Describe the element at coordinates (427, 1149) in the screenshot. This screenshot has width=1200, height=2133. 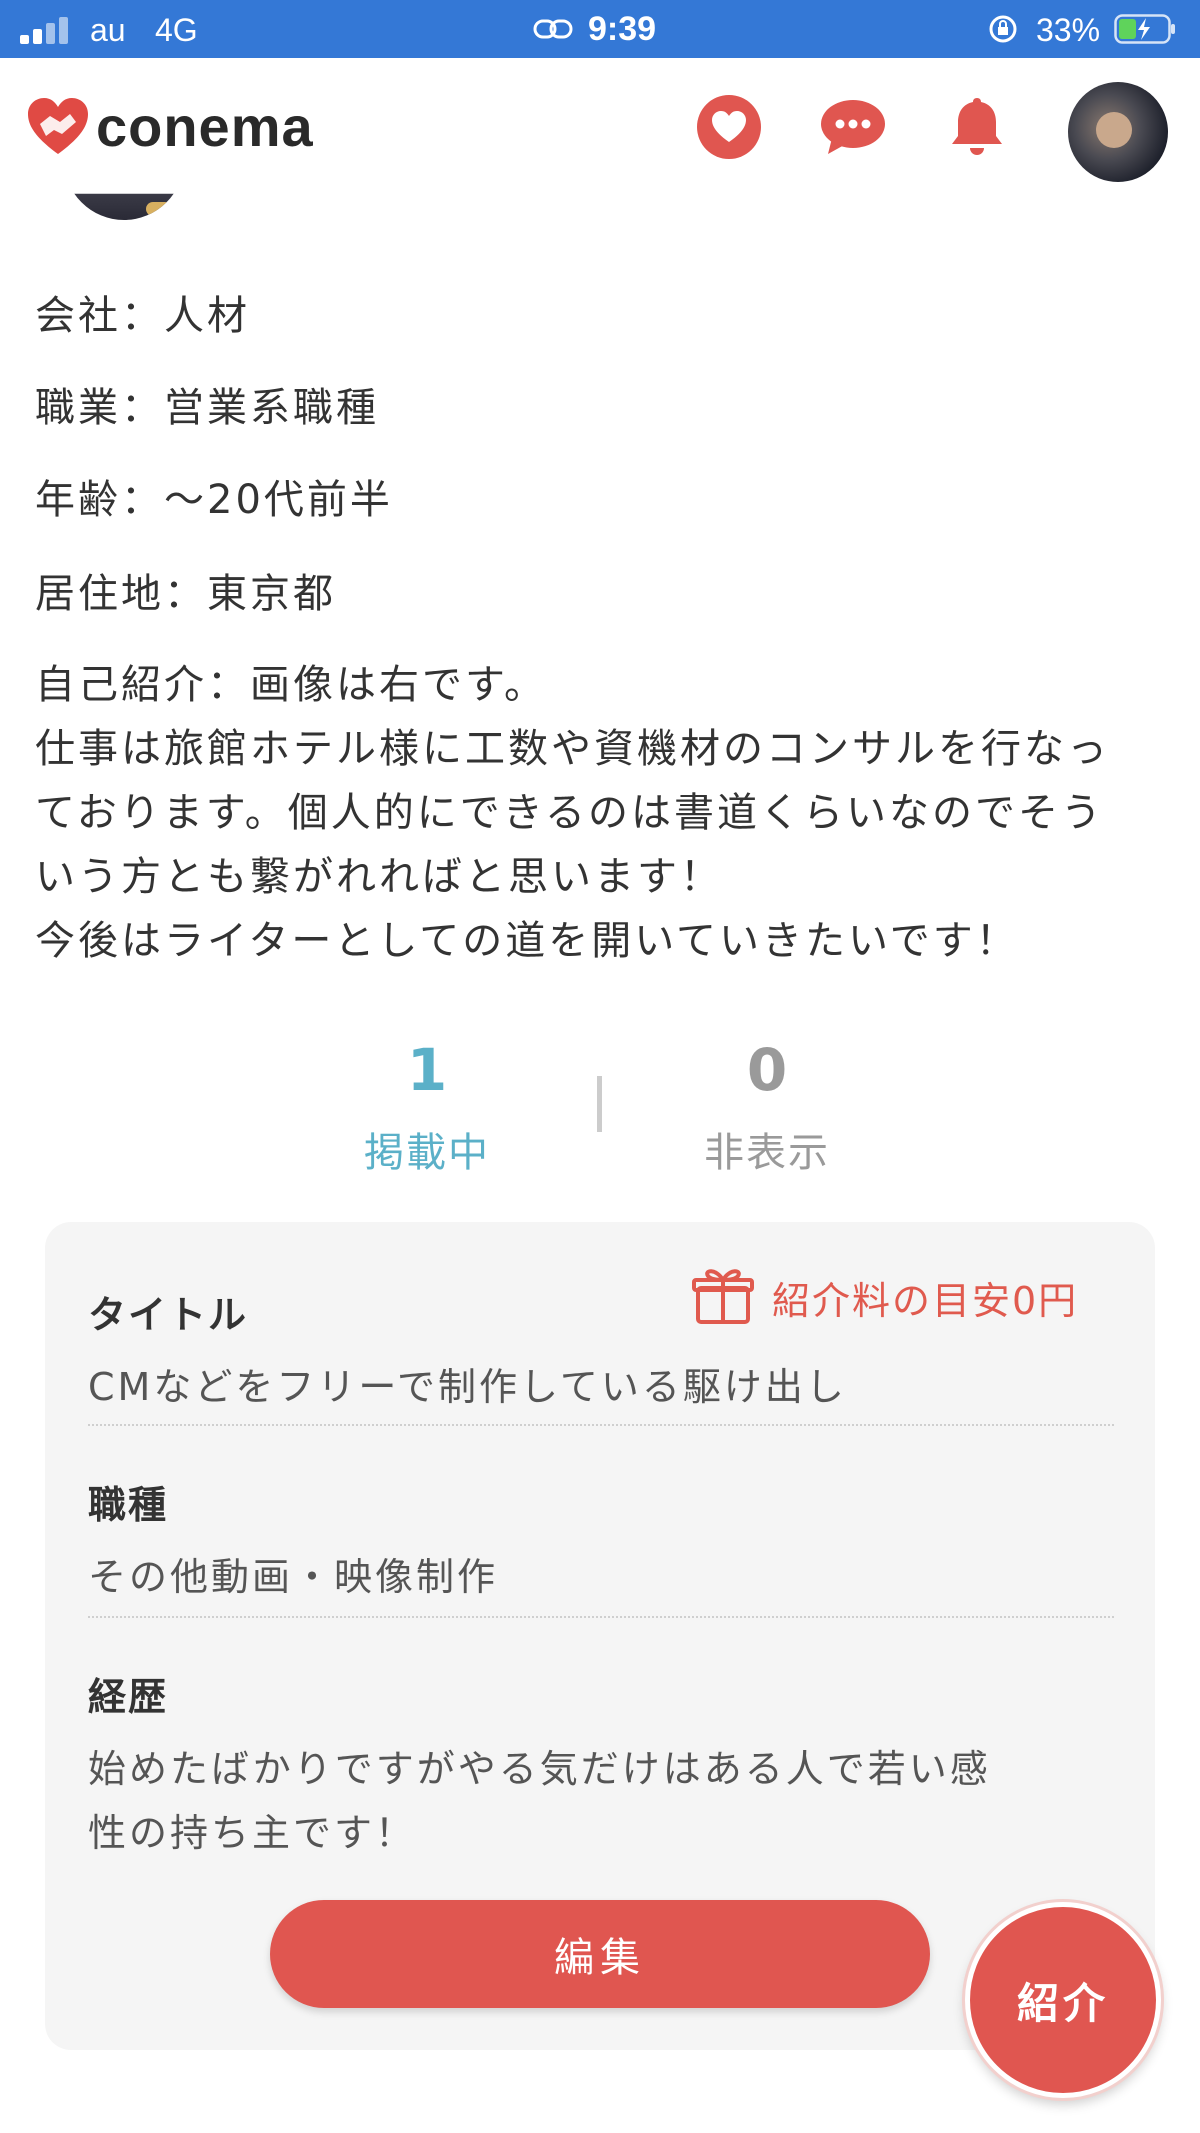
I see `published-tab: 掲載中` at that location.